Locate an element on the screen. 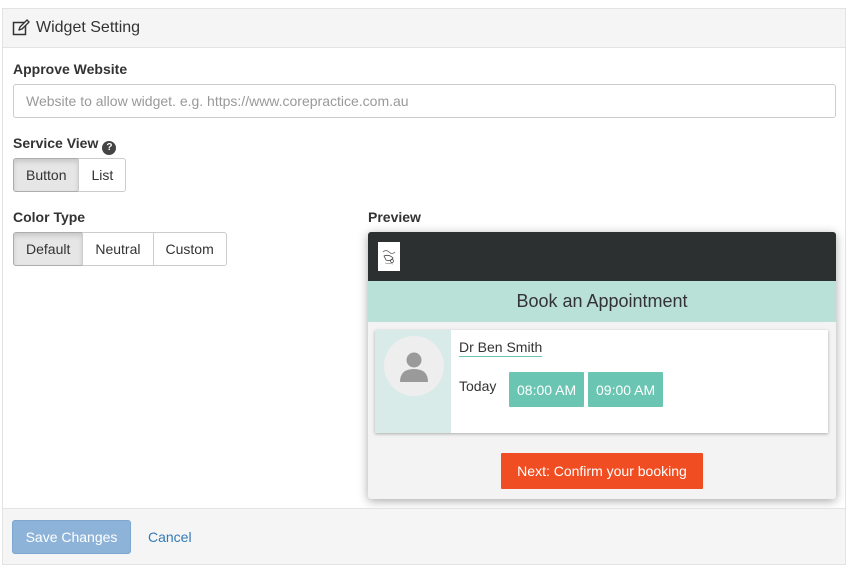  service-view-label: Service View is located at coordinates (56, 143).